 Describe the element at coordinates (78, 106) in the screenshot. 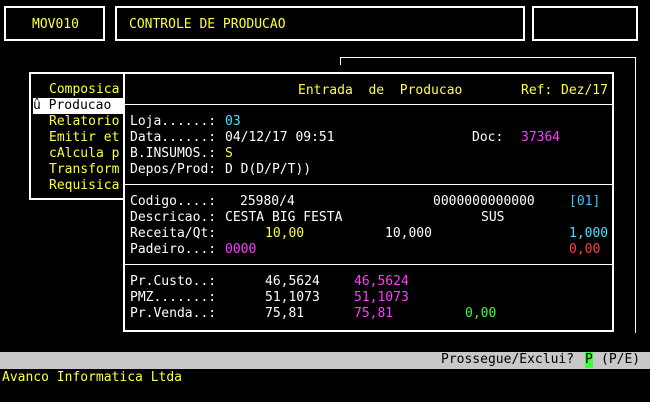

I see `menu-item-producao: û Producao` at that location.